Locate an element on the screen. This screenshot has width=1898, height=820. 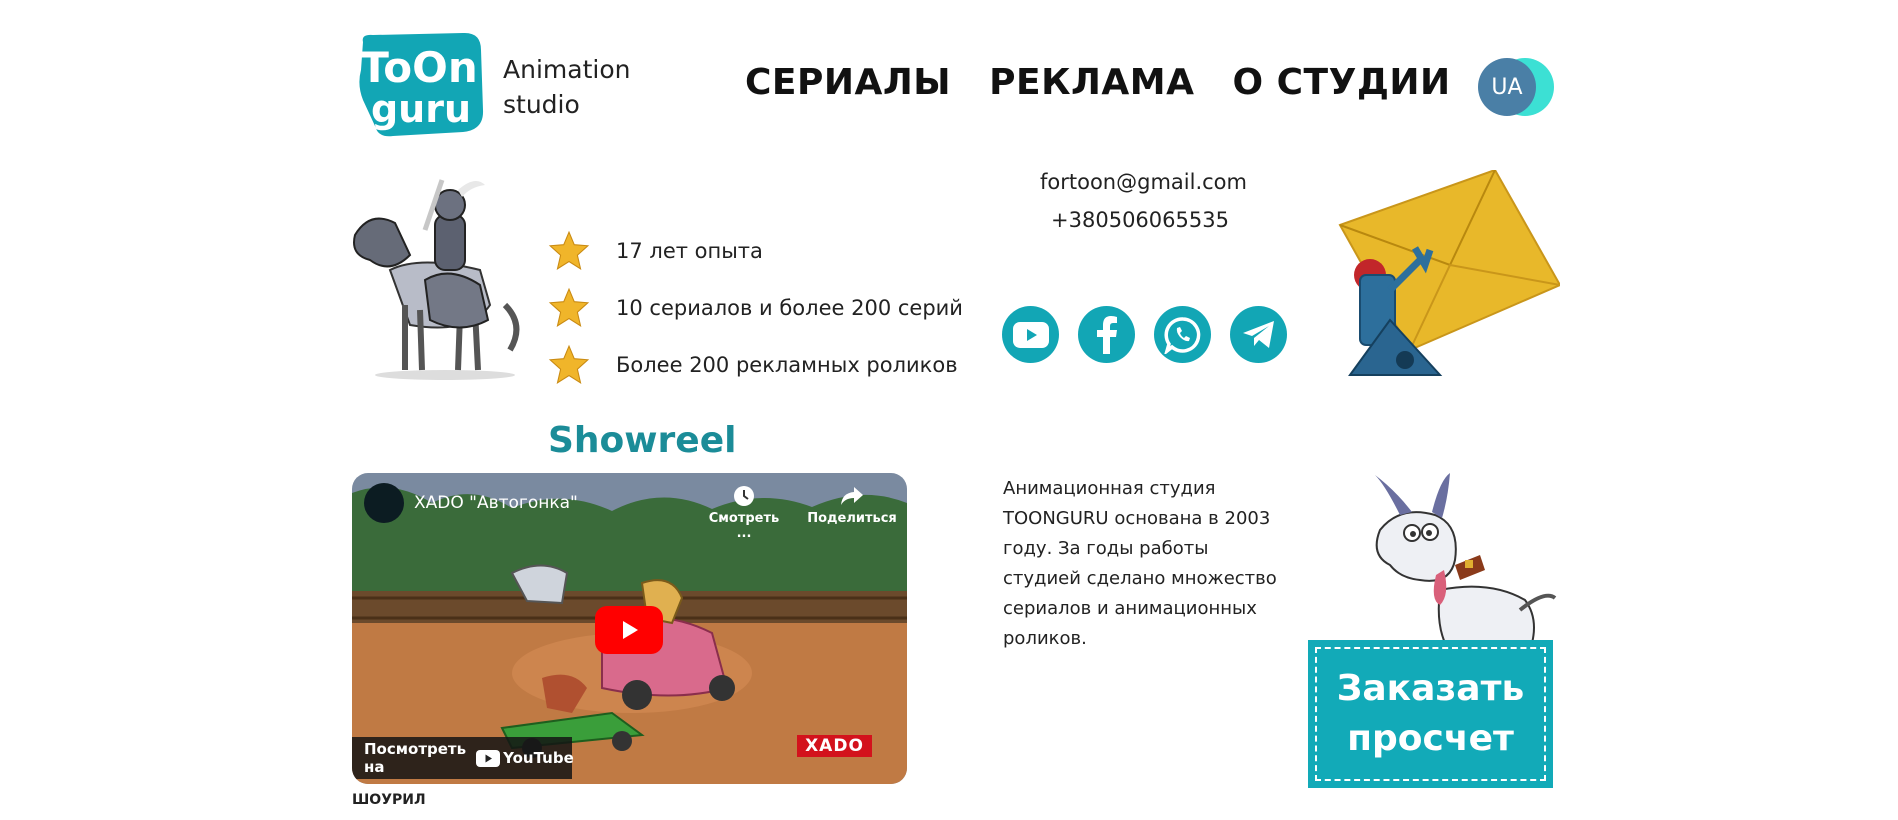
watch-on-youtube-button: Посмотреть на YouTube is located at coordinates (463, 758).